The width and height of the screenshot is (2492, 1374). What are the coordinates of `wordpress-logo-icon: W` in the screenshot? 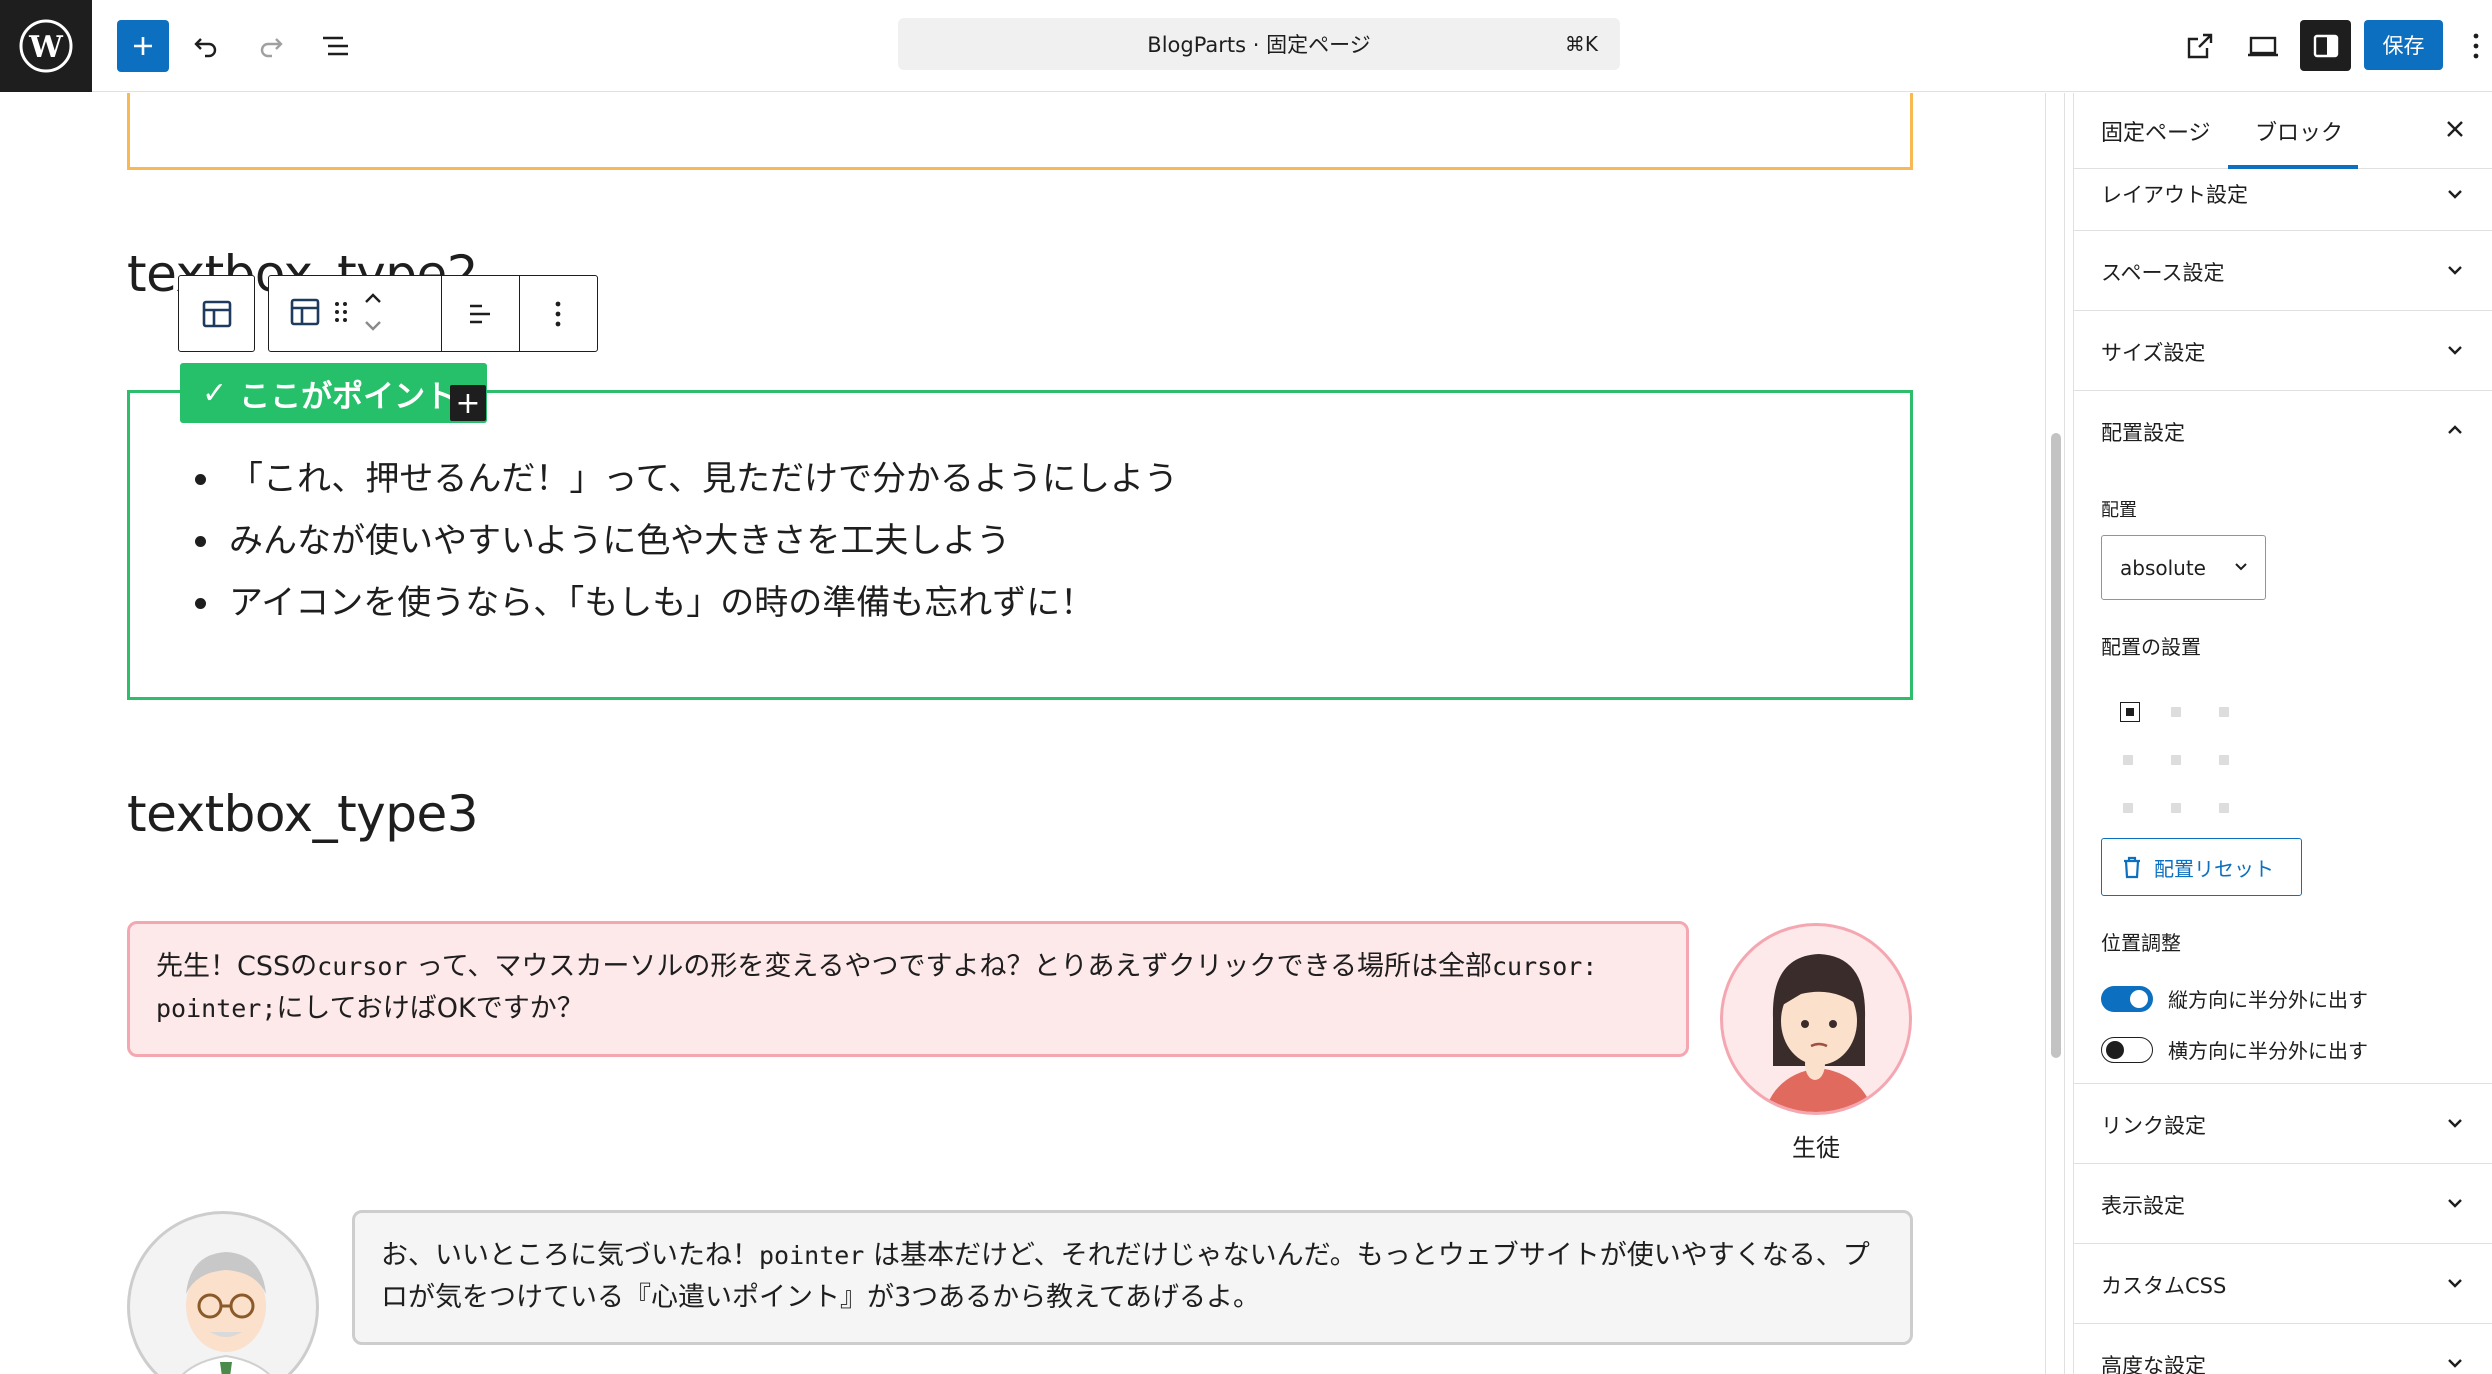 It's located at (46, 46).